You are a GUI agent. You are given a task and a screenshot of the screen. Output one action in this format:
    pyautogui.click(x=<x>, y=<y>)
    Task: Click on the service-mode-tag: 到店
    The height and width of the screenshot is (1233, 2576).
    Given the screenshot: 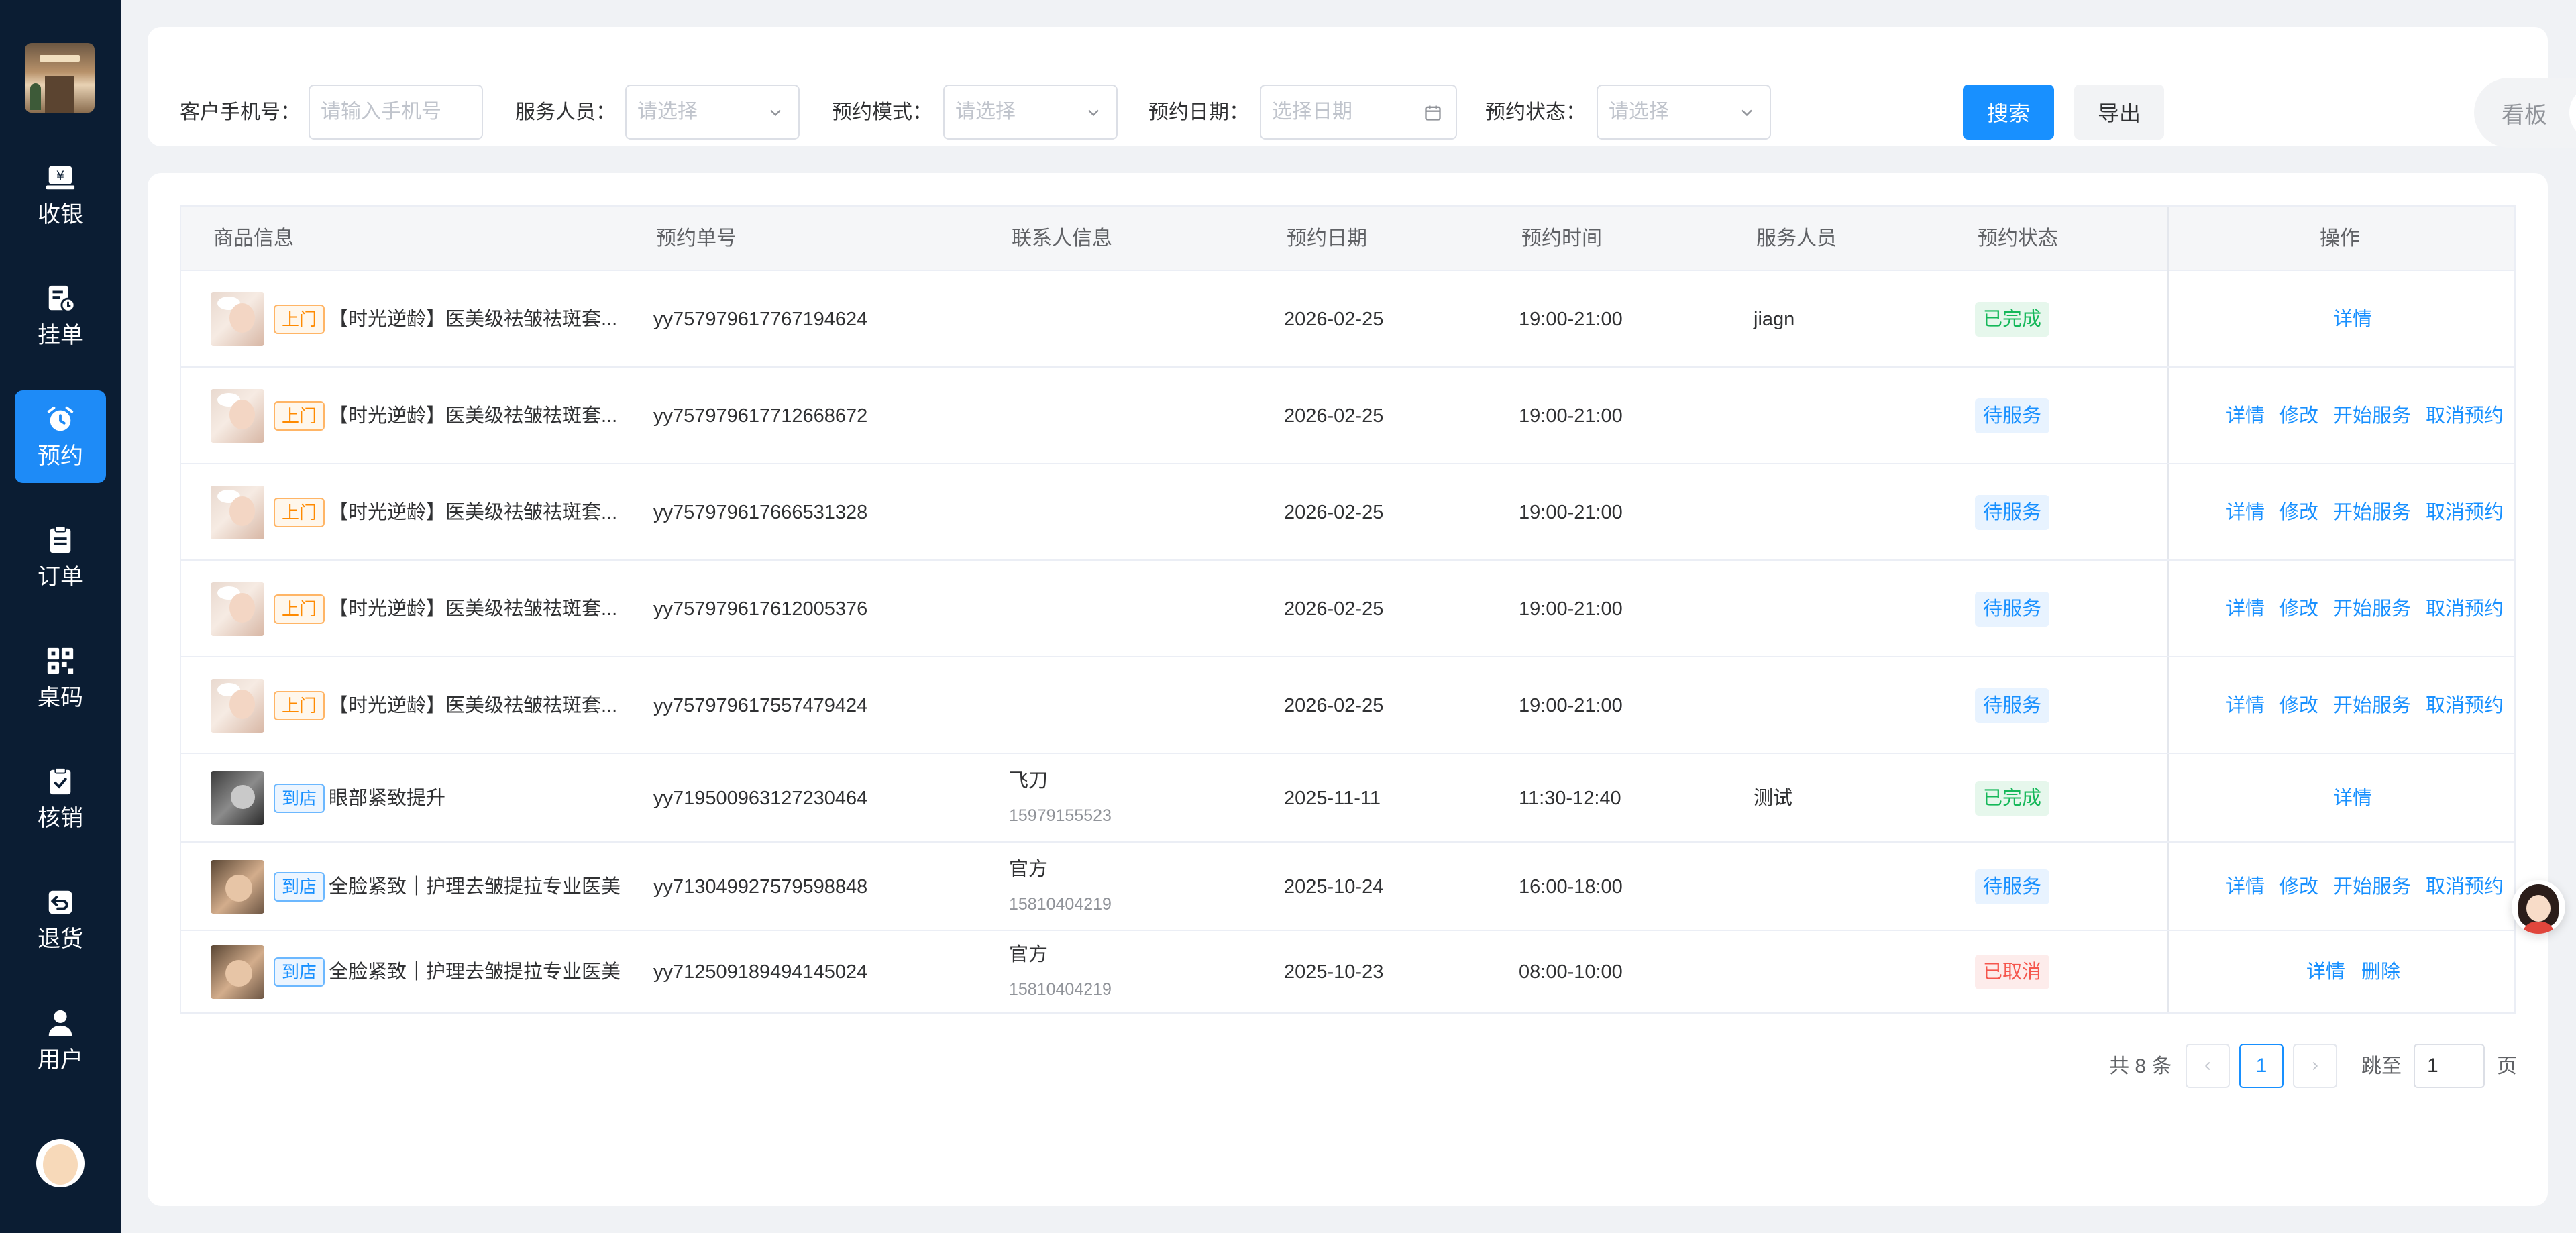 What is the action you would take?
    pyautogui.click(x=299, y=972)
    